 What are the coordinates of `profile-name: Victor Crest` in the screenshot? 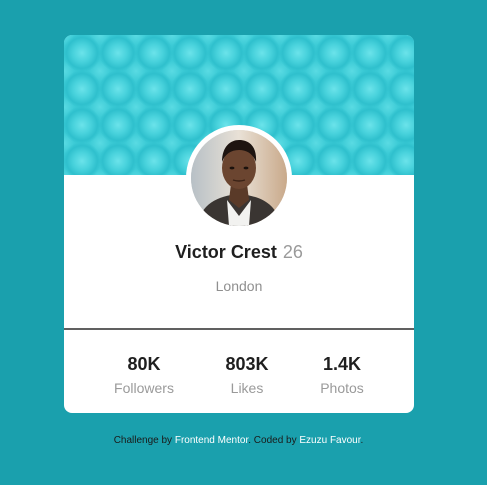 It's located at (226, 252).